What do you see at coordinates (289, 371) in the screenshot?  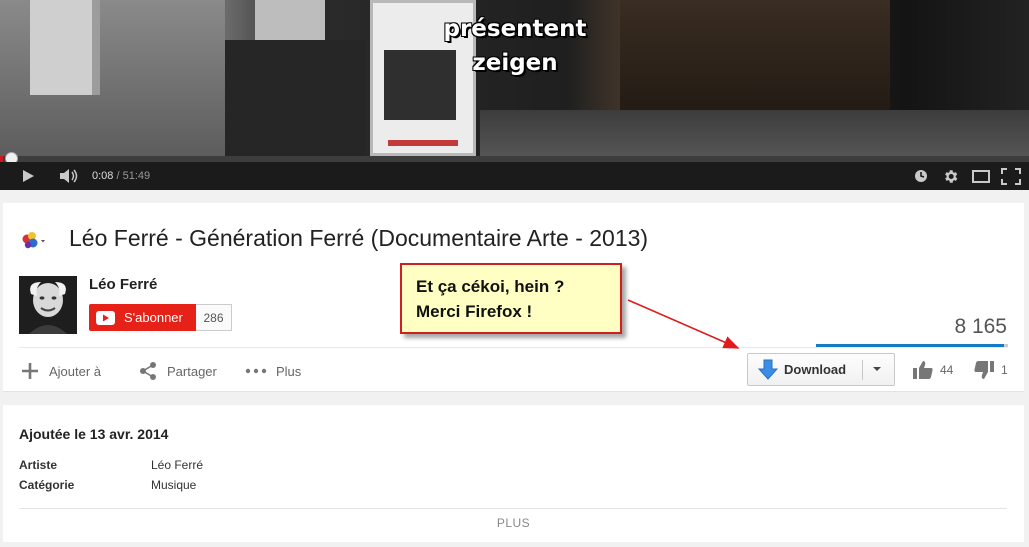 I see `more-label: Plus` at bounding box center [289, 371].